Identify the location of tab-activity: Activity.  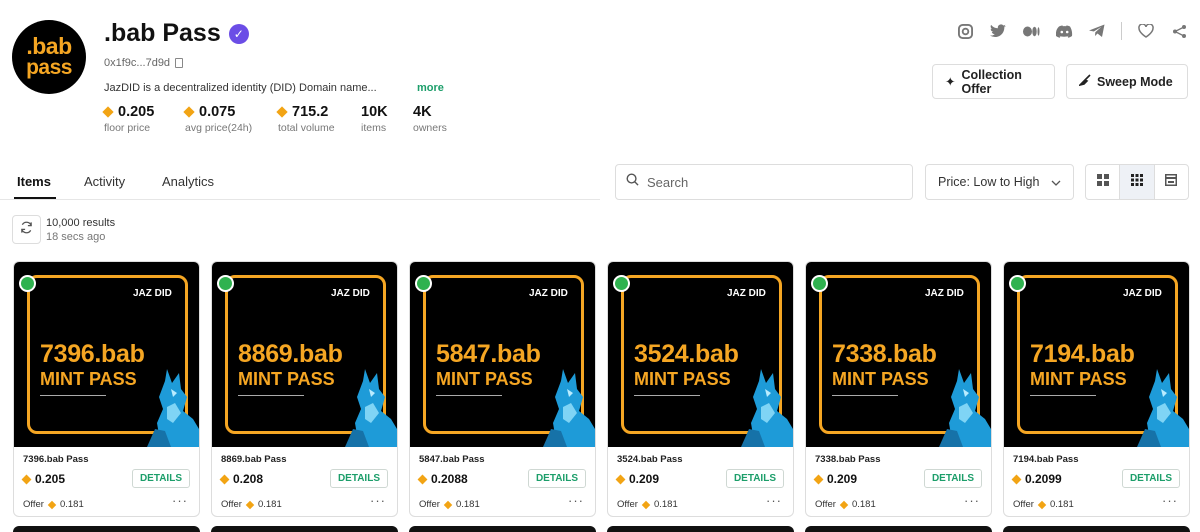
(104, 181).